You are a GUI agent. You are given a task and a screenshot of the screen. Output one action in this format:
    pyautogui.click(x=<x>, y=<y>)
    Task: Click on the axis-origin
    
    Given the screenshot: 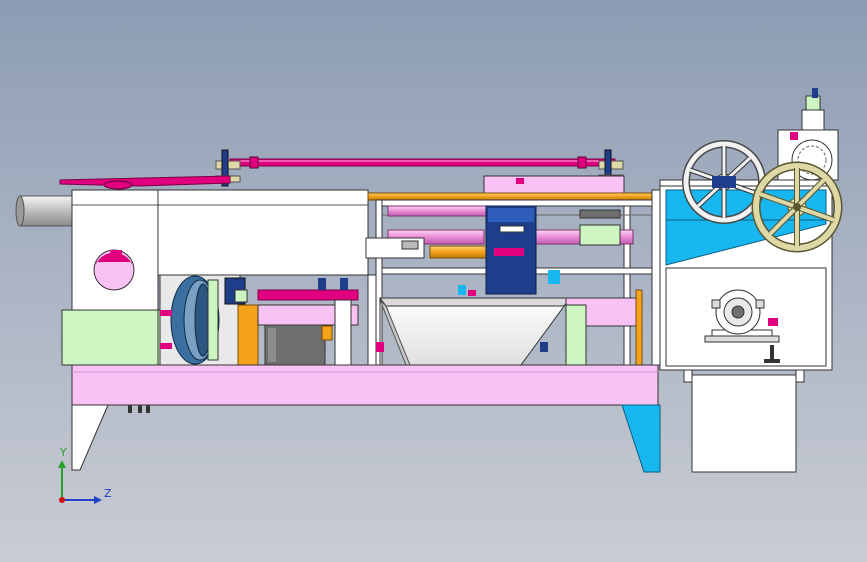 What is the action you would take?
    pyautogui.click(x=62, y=500)
    